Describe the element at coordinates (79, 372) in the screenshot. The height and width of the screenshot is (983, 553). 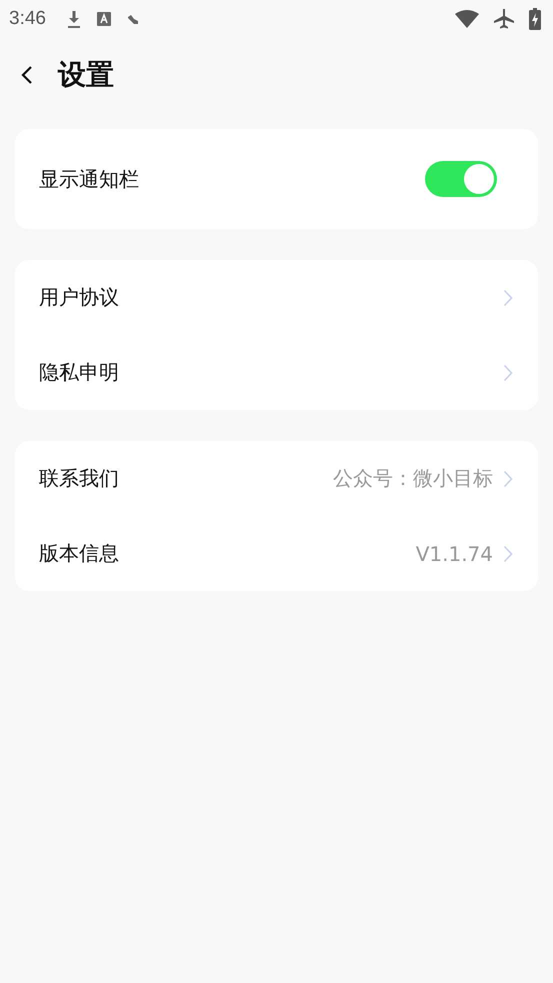
I see `setting-label: 隐私申明` at that location.